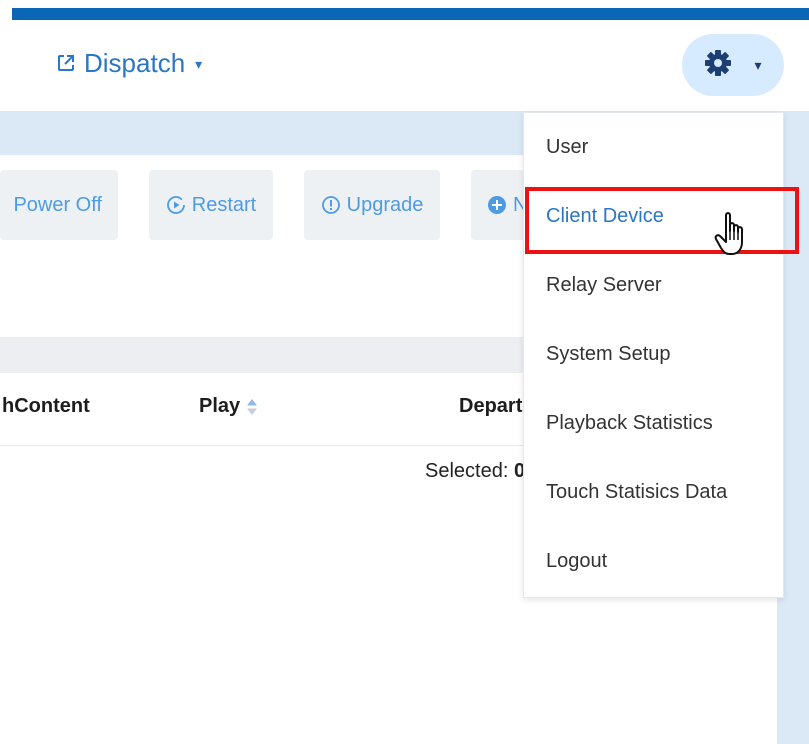  What do you see at coordinates (262, 355) in the screenshot?
I see `table-toolbar` at bounding box center [262, 355].